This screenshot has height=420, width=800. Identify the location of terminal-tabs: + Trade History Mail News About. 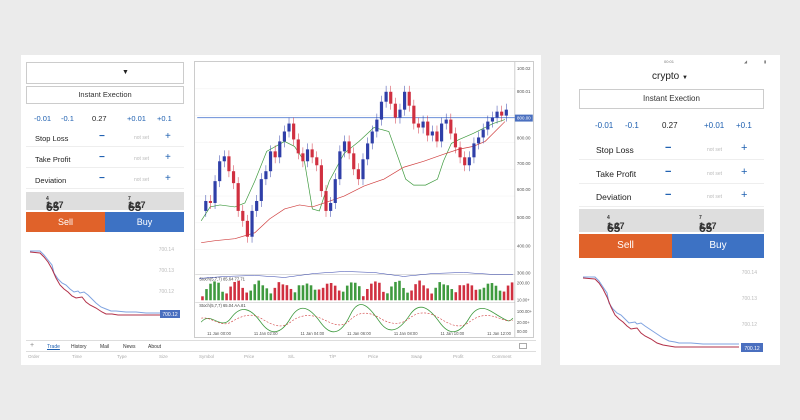
(281, 346).